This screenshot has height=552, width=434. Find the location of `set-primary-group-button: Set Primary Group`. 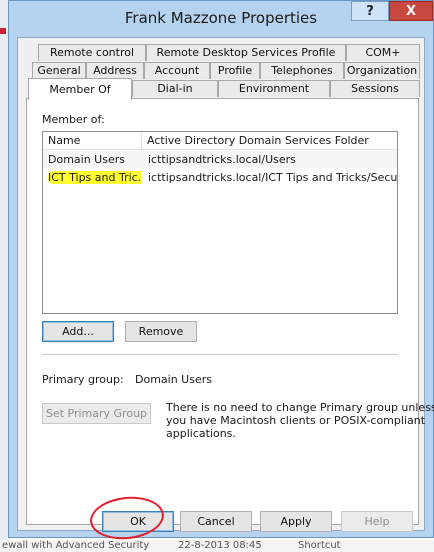

set-primary-group-button: Set Primary Group is located at coordinates (96, 413).